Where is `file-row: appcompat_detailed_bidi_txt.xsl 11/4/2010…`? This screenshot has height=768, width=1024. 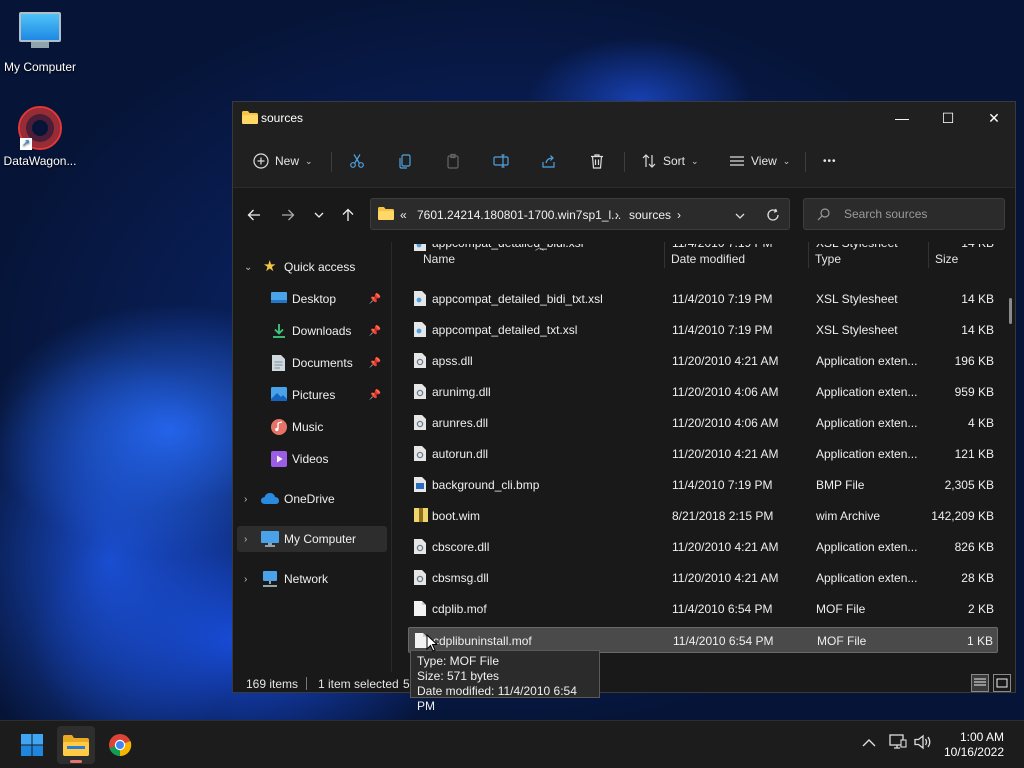 file-row: appcompat_detailed_bidi_txt.xsl 11/4/2010… is located at coordinates (703, 299).